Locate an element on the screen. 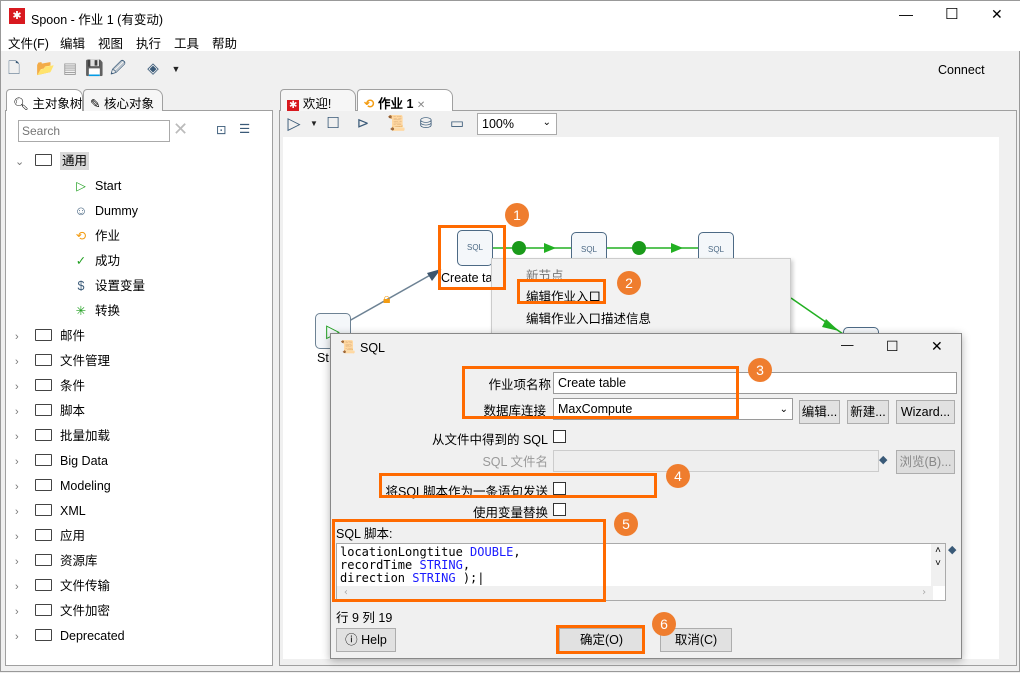 The width and height of the screenshot is (1020, 673). dialog-minimize-button: — is located at coordinates (847, 345).